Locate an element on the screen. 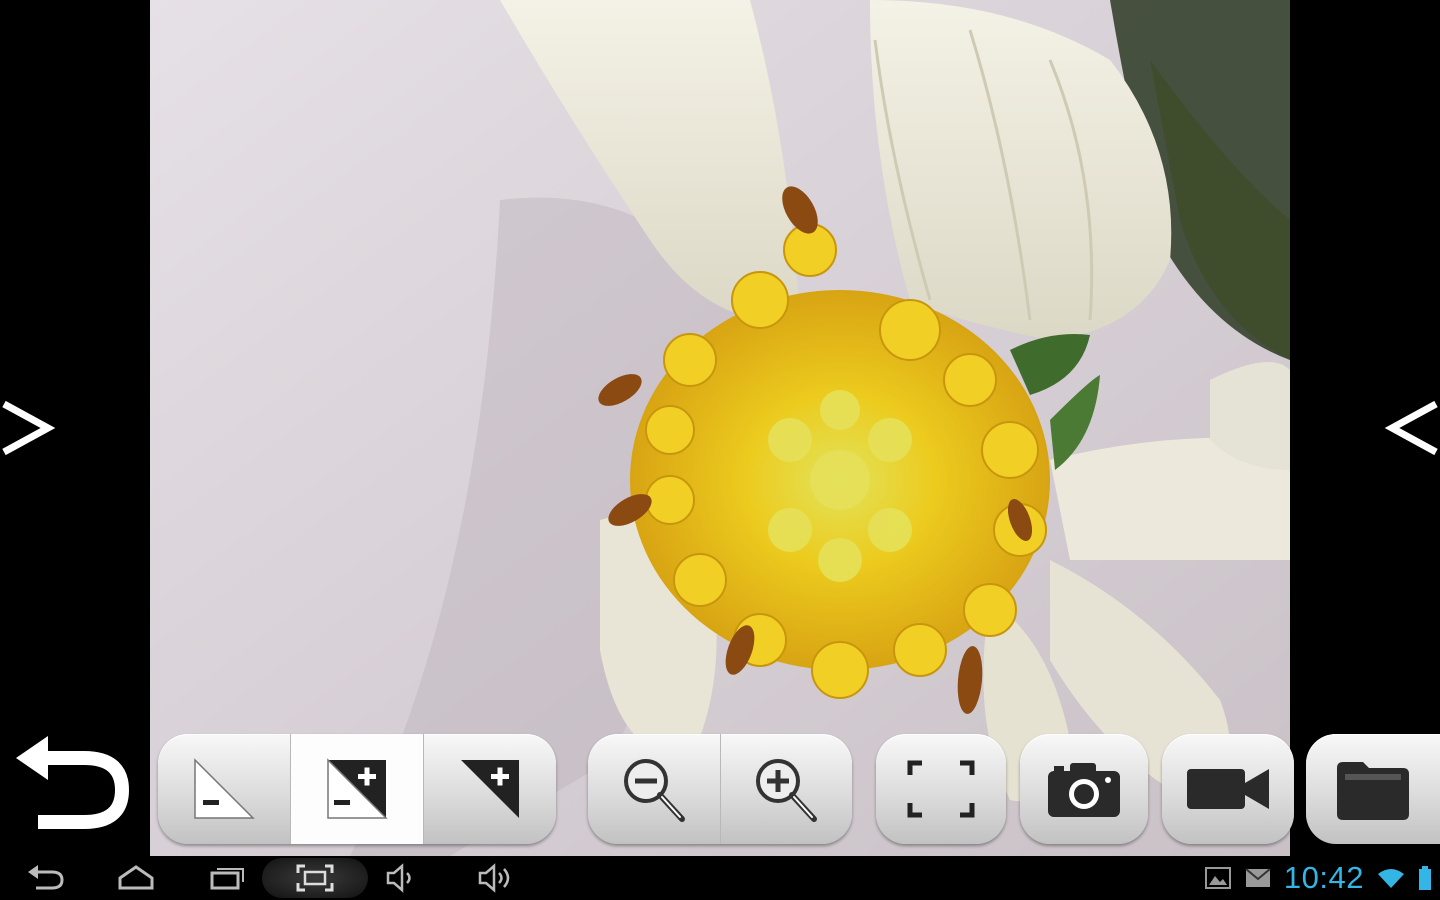  chevron-left-icon is located at coordinates (1411, 428).